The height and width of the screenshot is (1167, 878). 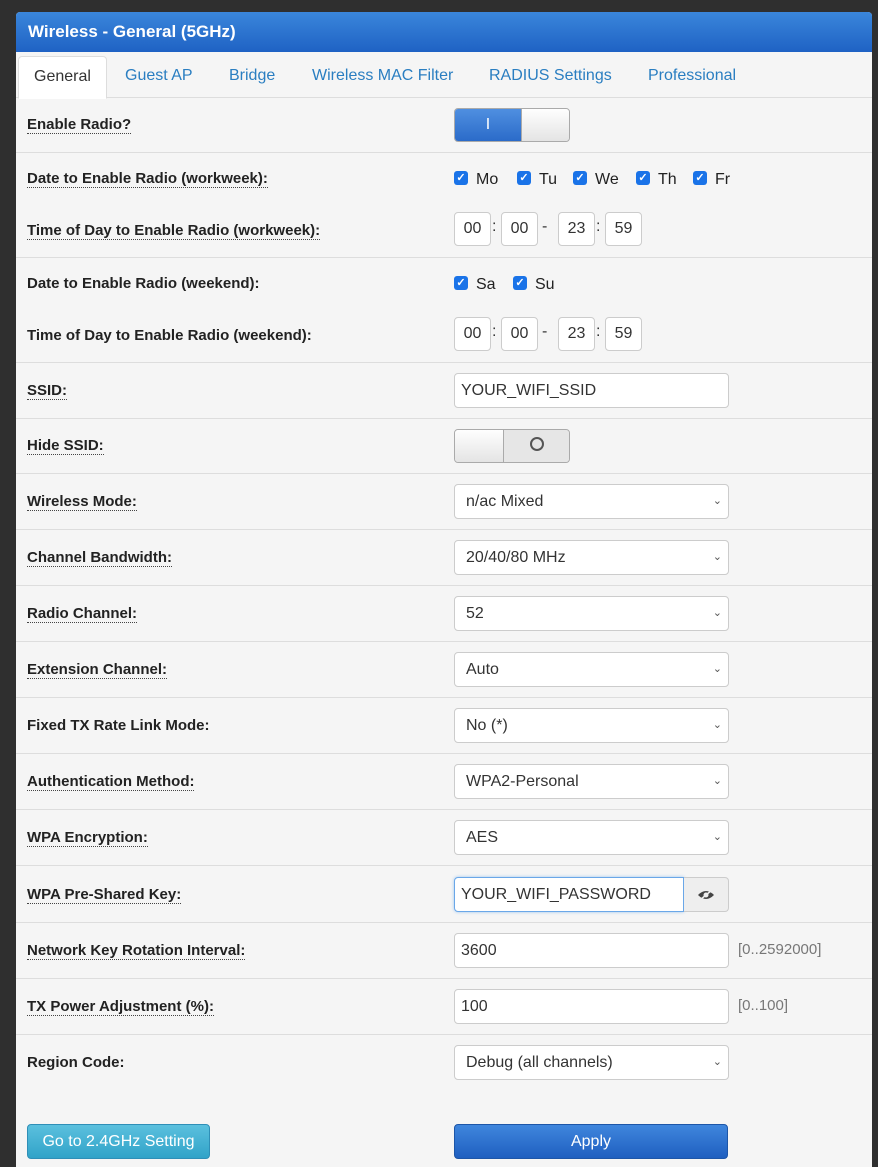 I want to click on weekend-end-minute: 59, so click(x=623, y=334).